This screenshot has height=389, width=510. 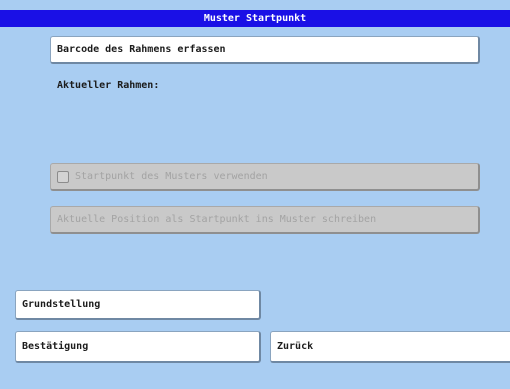 I want to click on home-position-button: Grundstellung, so click(x=138, y=305).